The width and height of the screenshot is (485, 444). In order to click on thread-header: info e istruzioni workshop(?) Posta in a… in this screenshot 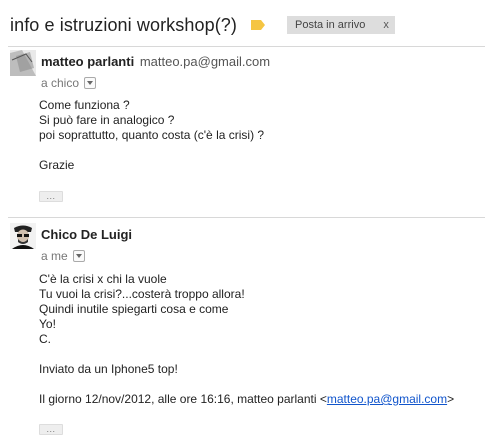, I will do `click(202, 25)`.